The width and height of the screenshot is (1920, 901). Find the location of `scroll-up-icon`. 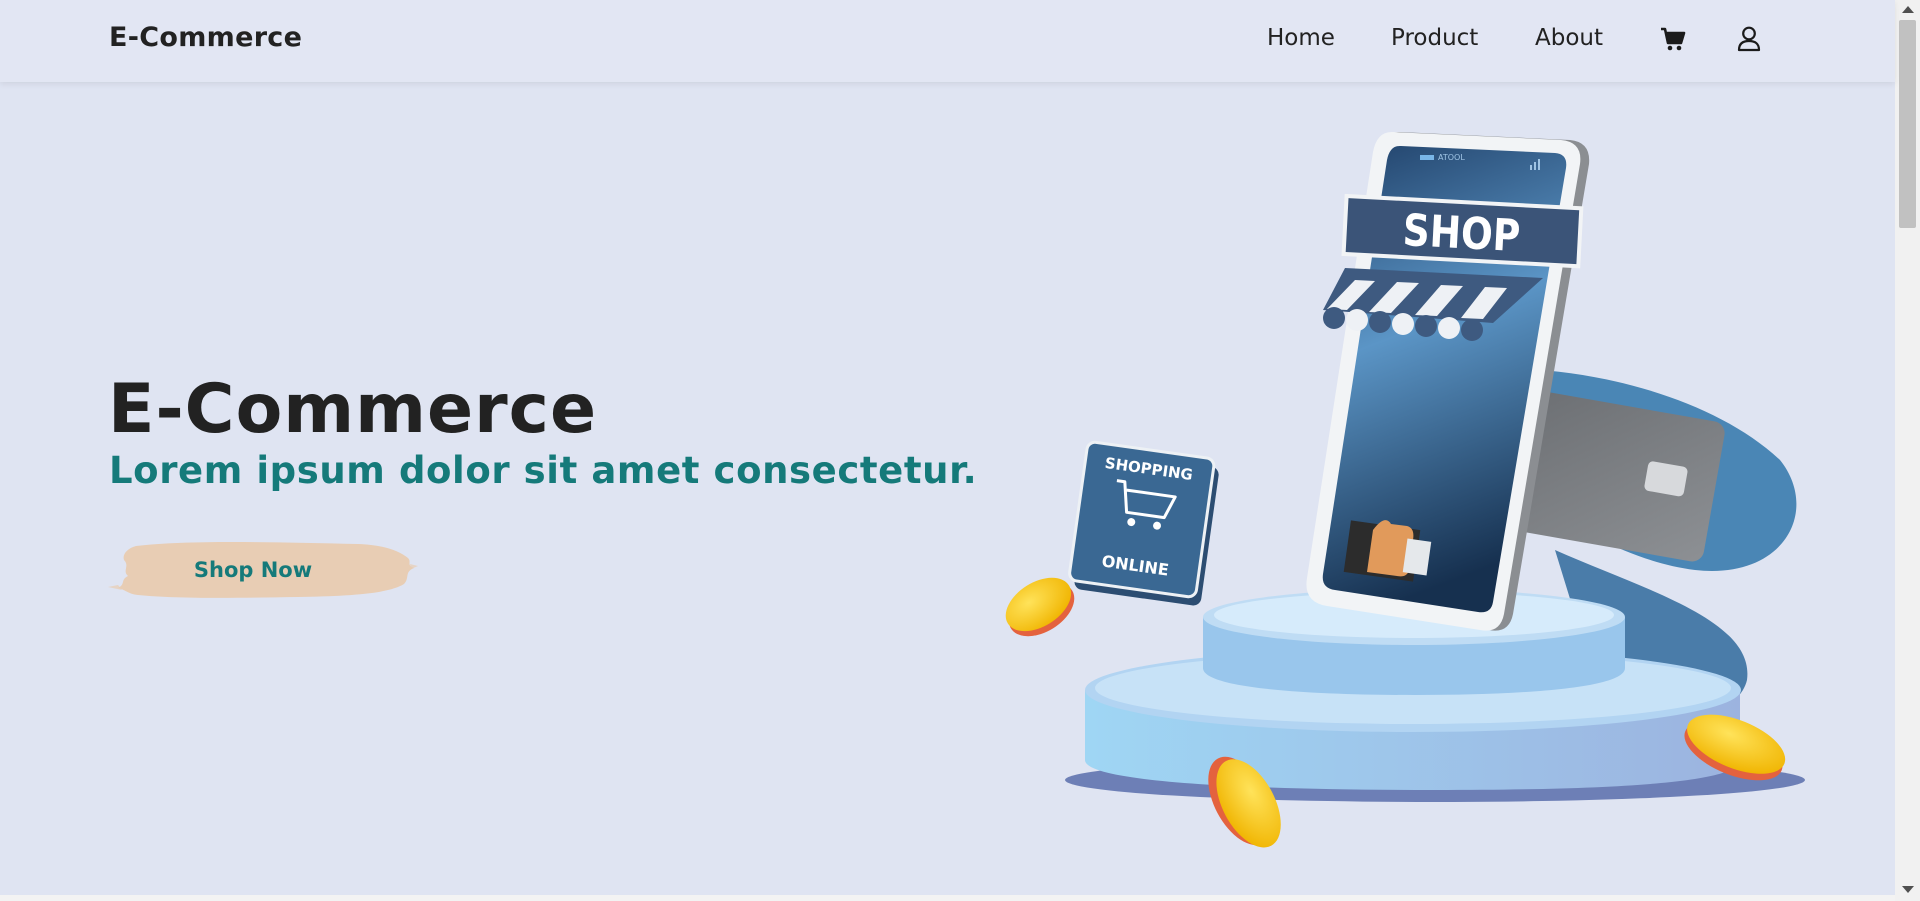

scroll-up-icon is located at coordinates (1908, 9).